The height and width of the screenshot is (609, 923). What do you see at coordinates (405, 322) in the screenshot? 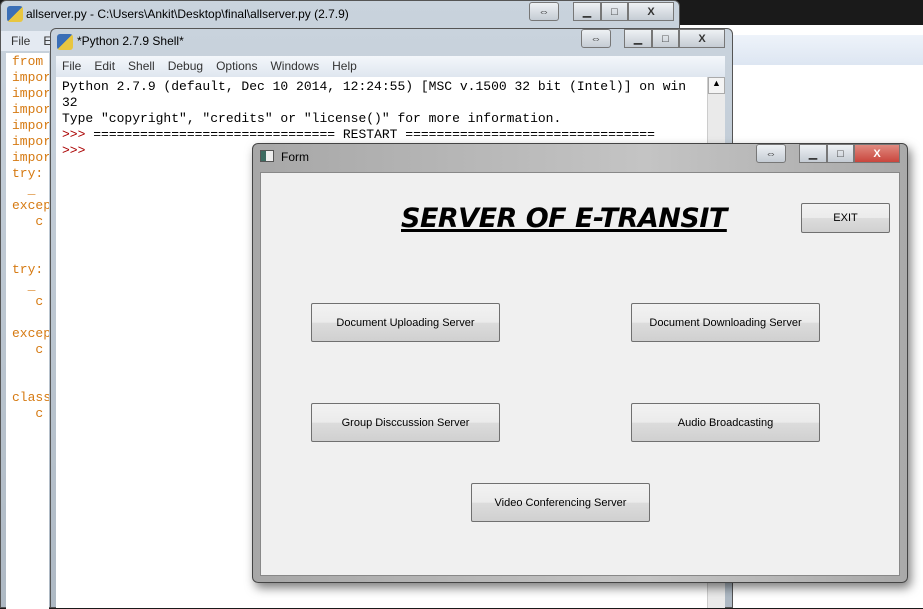
I see `document-uploading-server-button: Document Uploading Server` at bounding box center [405, 322].